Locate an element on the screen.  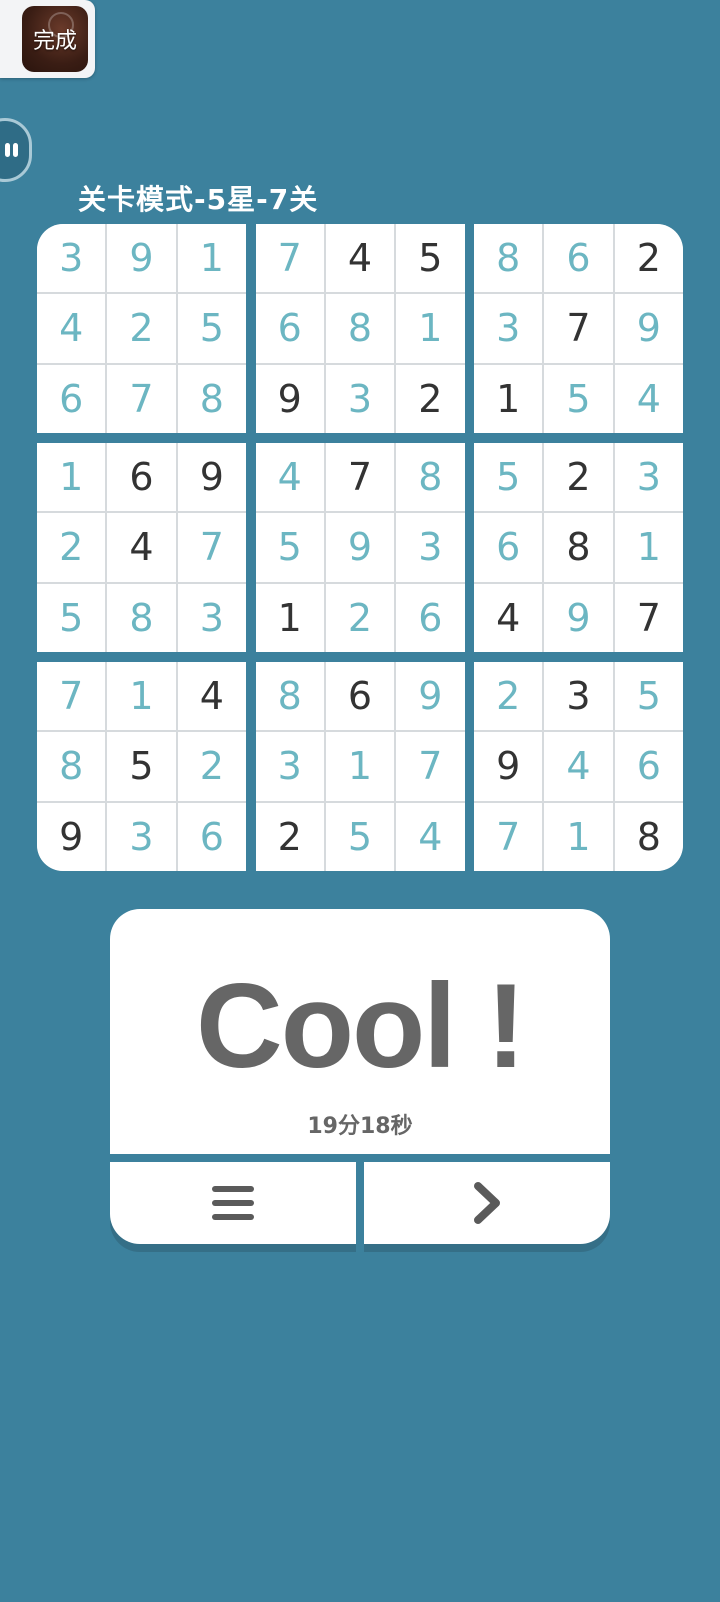
sudoku-box: 235 946 718 is located at coordinates (578, 766).